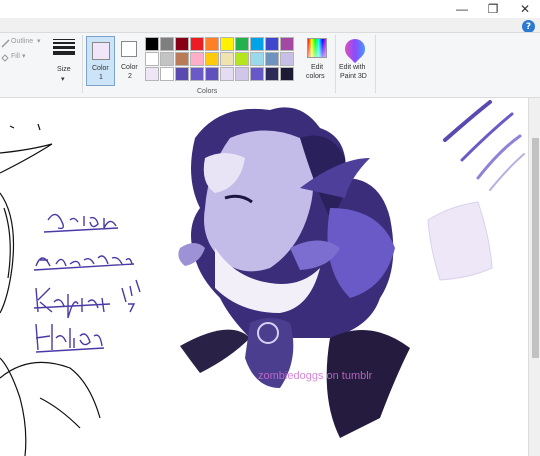 The height and width of the screenshot is (456, 540). I want to click on color-spectrum-icon, so click(317, 48).